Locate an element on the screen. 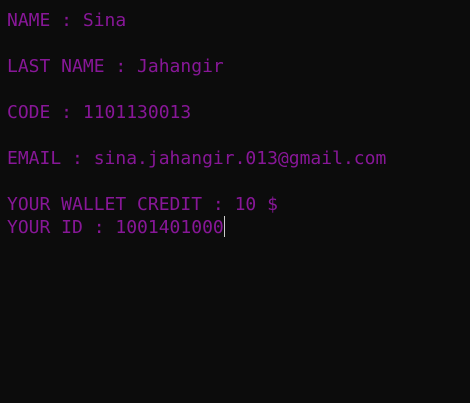 Image resolution: width=470 pixels, height=403 pixels. output-line-name: NAME : Sina is located at coordinates (67, 20).